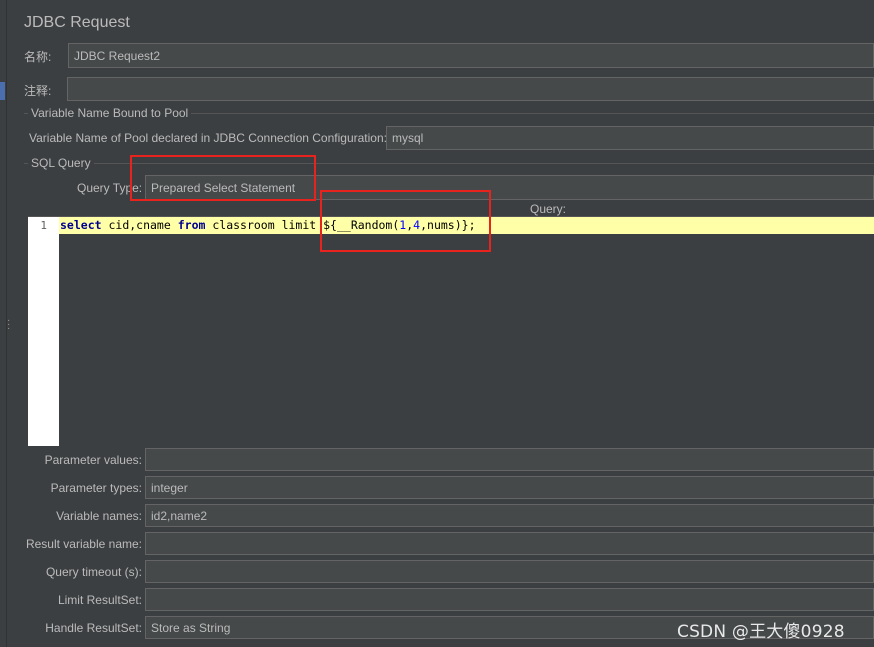  Describe the element at coordinates (470, 89) in the screenshot. I see `comment-input` at that location.